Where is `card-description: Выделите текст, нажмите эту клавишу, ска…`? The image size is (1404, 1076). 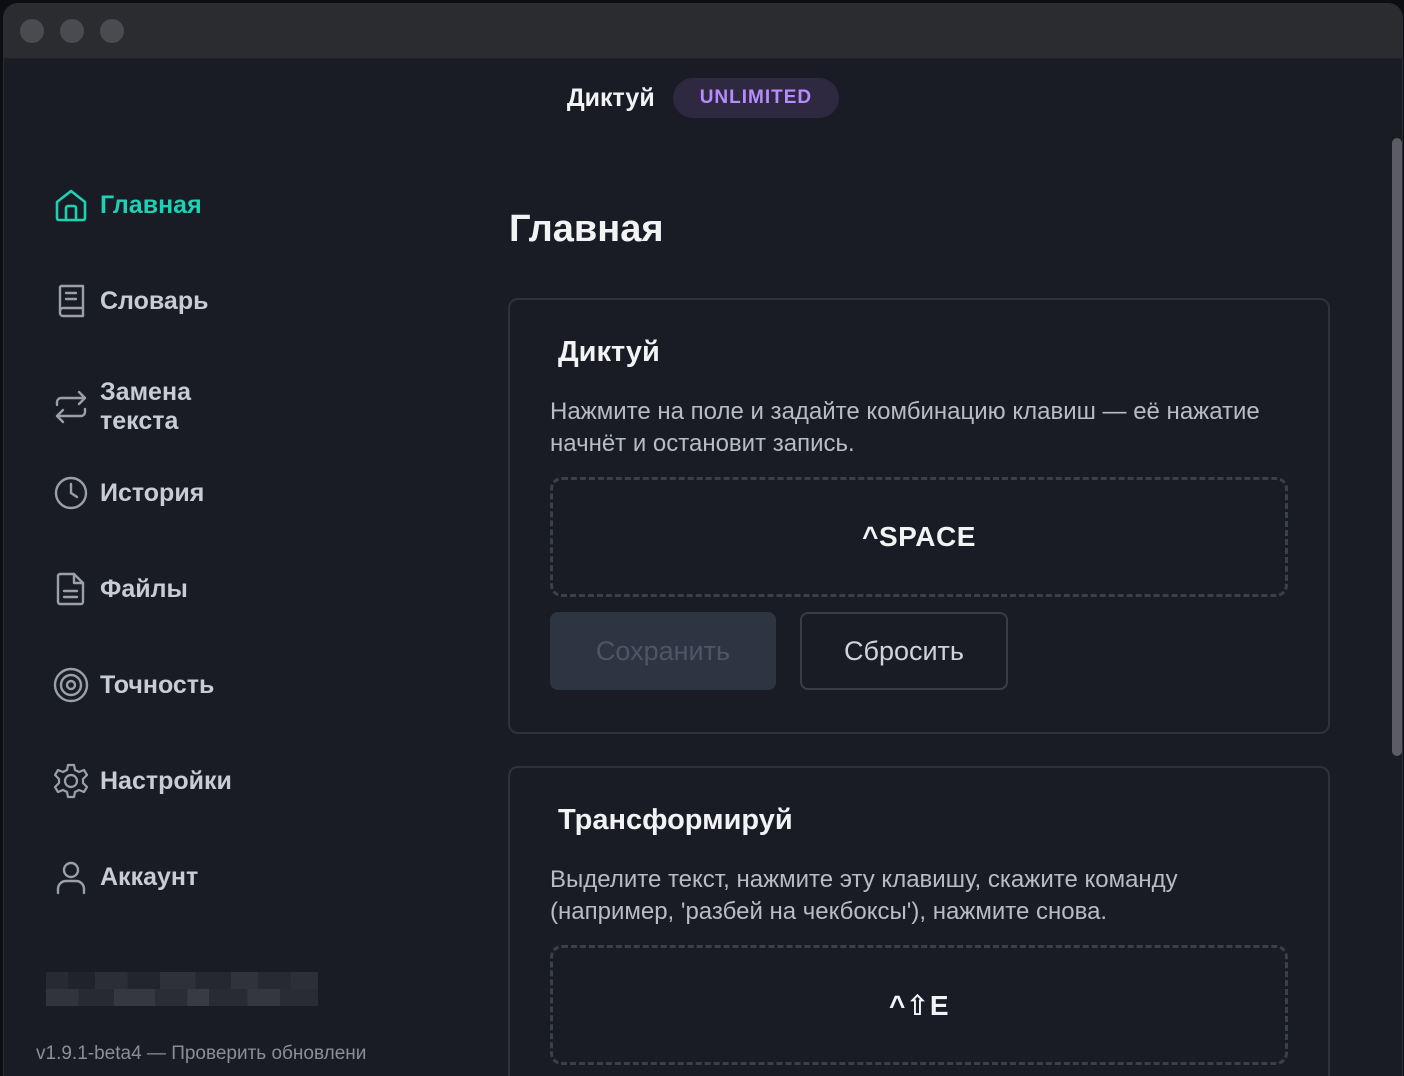
card-description: Выделите текст, нажмите эту клавишу, ска… is located at coordinates (864, 895).